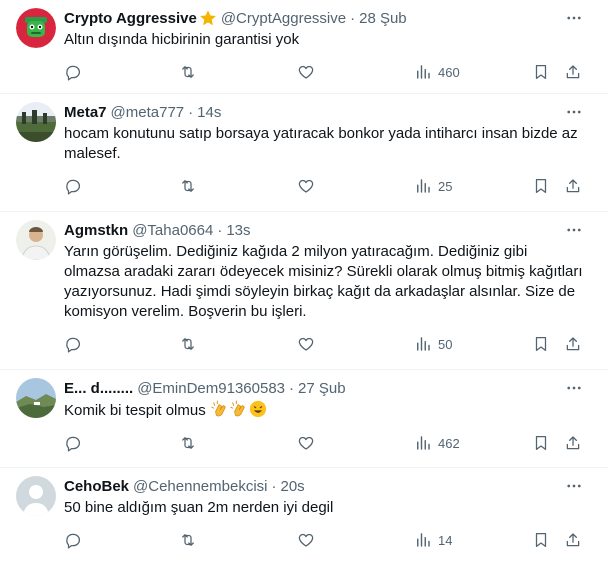 This screenshot has height=571, width=608. Describe the element at coordinates (218, 408) in the screenshot. I see `clapping-hands-emoji-icon` at that location.